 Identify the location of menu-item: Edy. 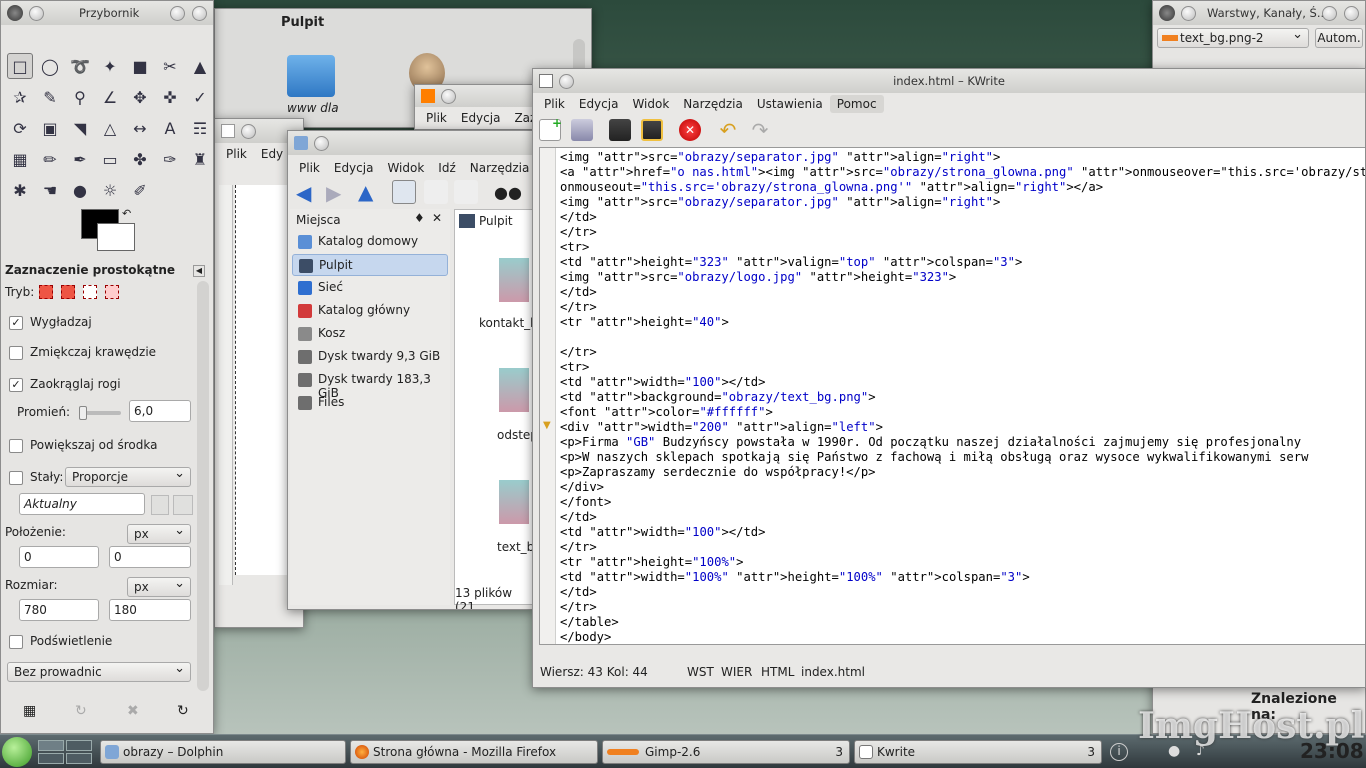
(272, 154).